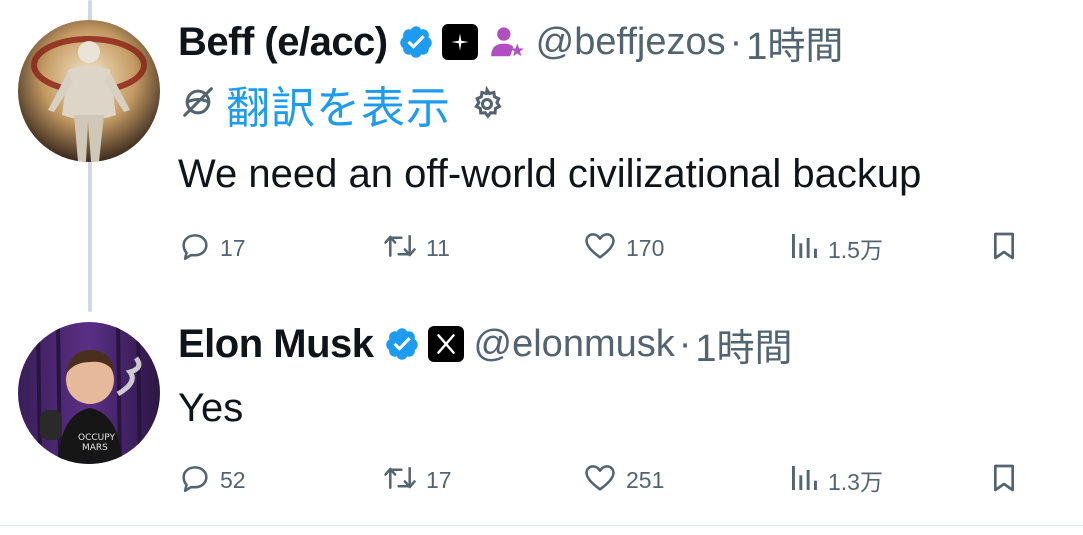 This screenshot has height=535, width=1083. I want to click on globe-slash-icon, so click(198, 104).